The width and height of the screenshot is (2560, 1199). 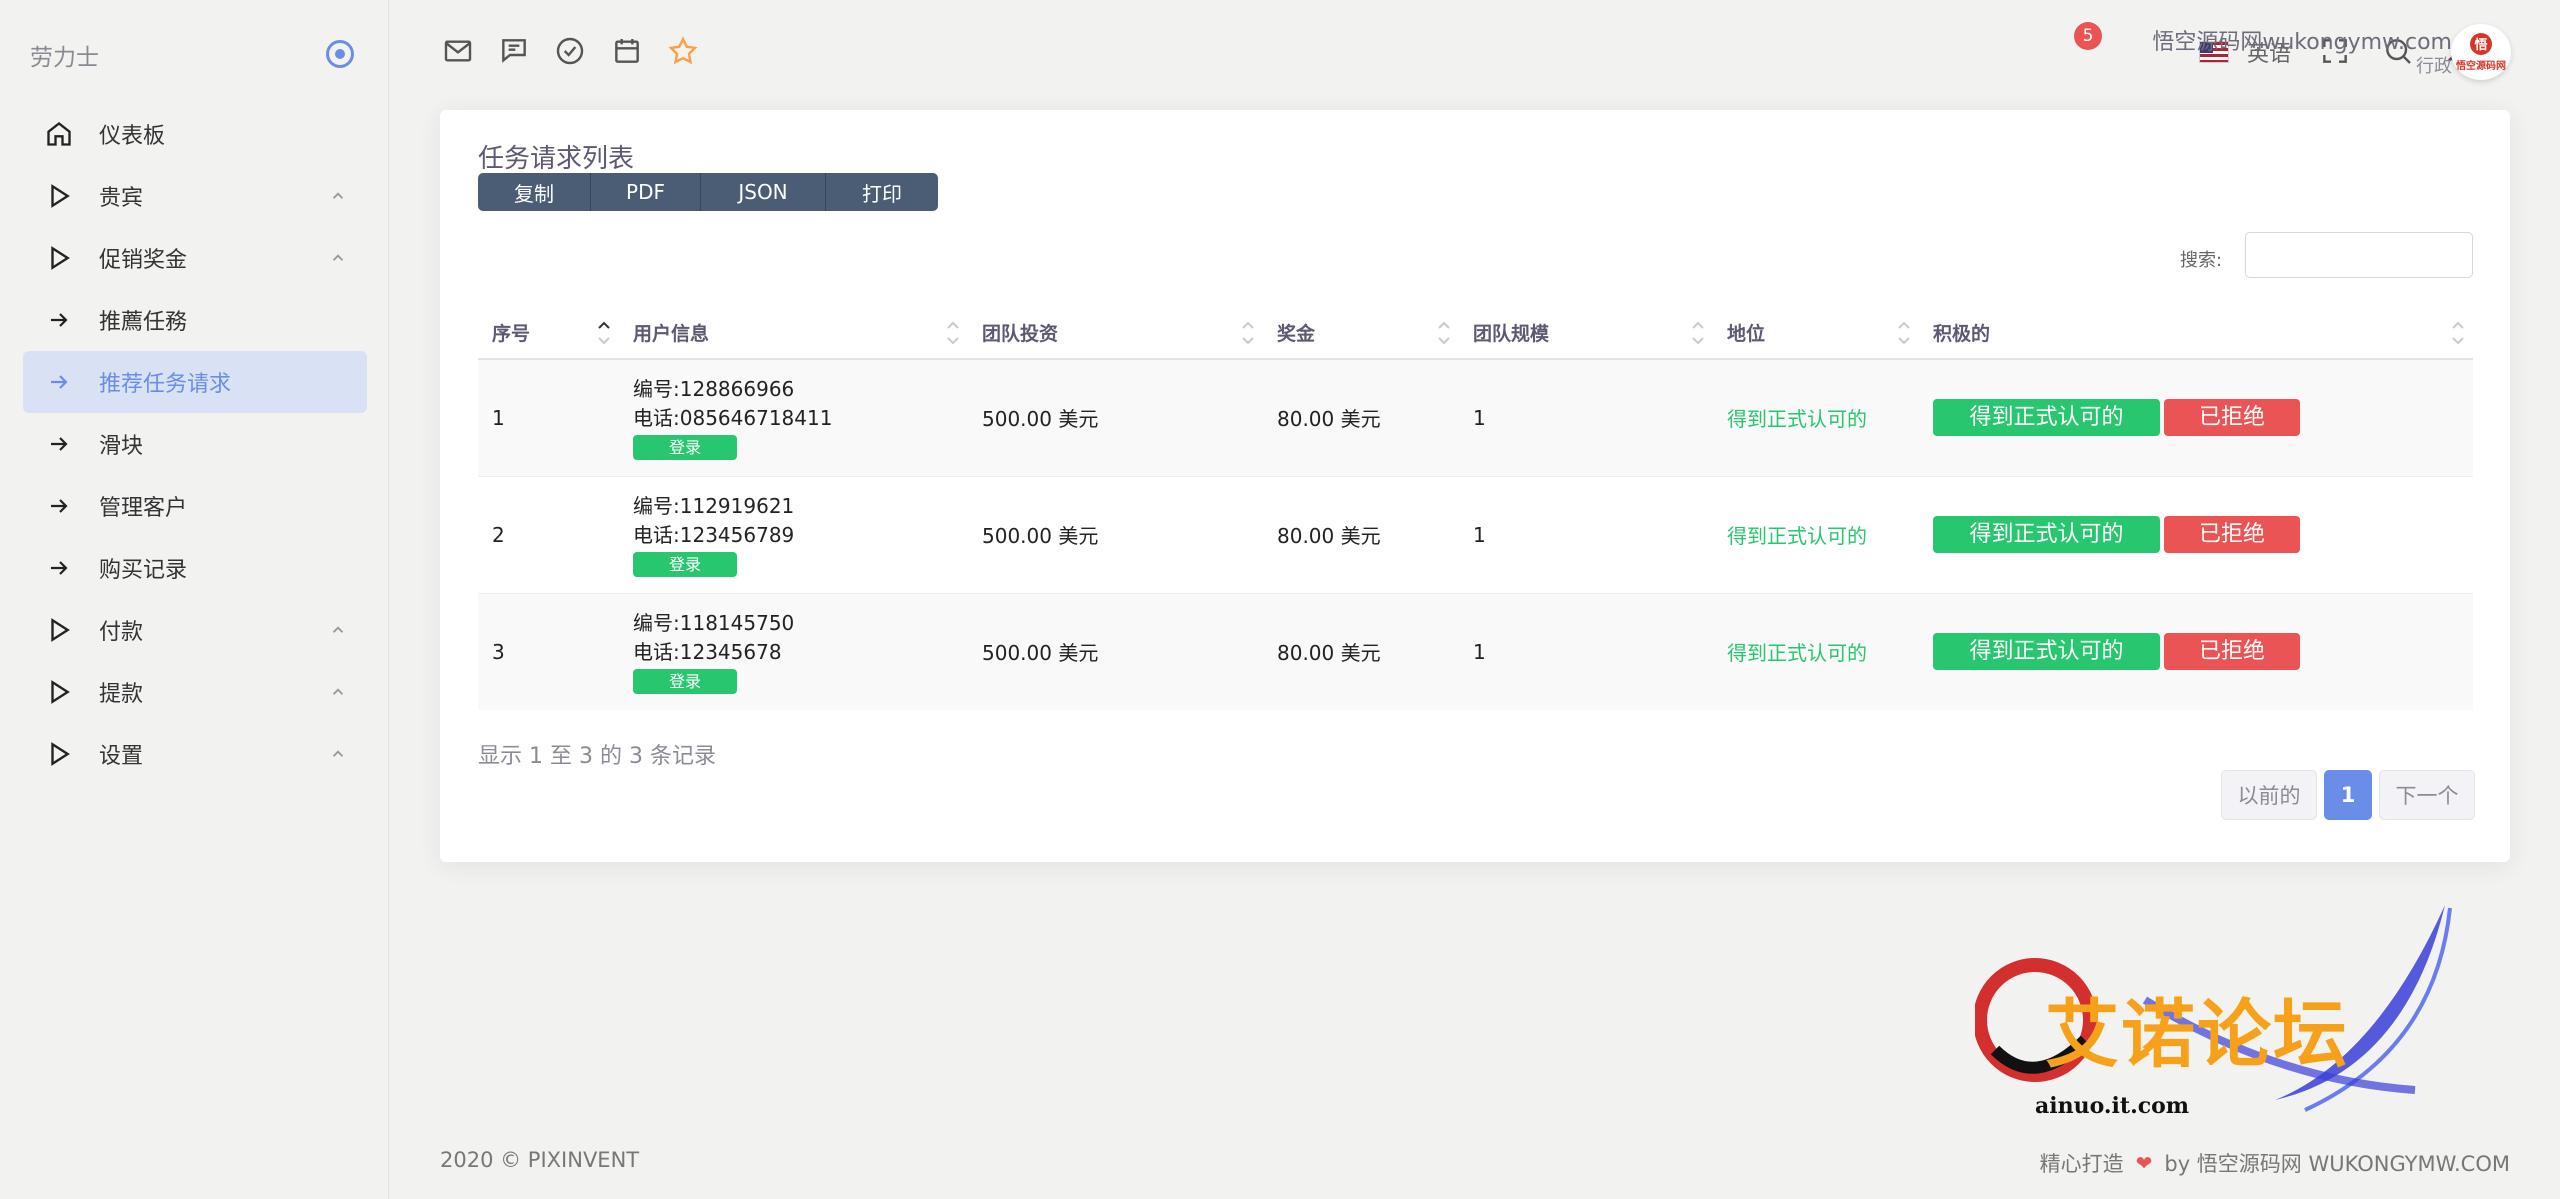 What do you see at coordinates (165, 384) in the screenshot?
I see `sidebar-item-label: 推荐任务请求` at bounding box center [165, 384].